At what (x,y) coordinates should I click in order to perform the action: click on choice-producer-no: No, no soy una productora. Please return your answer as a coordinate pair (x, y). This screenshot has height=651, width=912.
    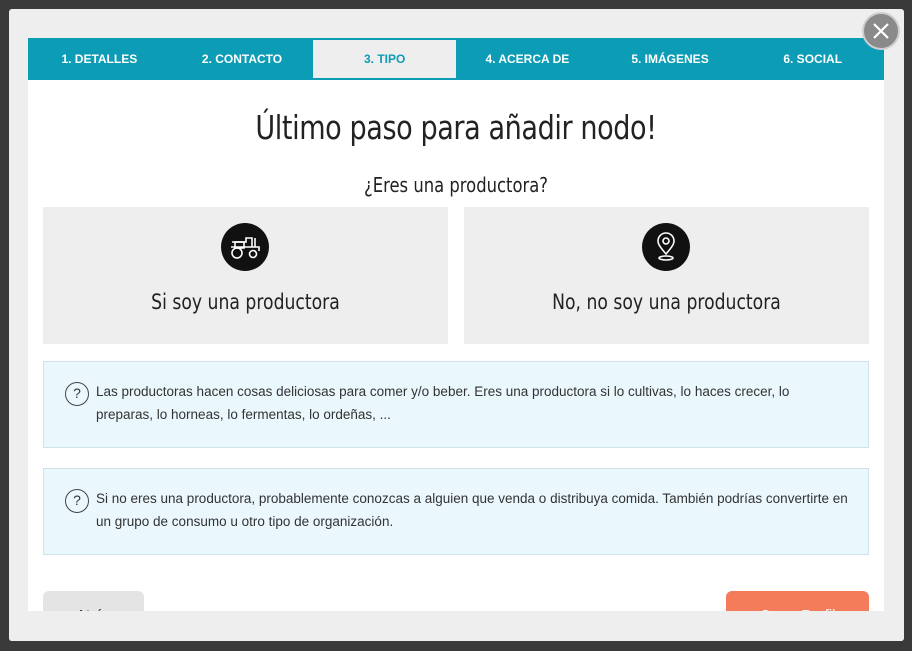
    Looking at the image, I should click on (666, 275).